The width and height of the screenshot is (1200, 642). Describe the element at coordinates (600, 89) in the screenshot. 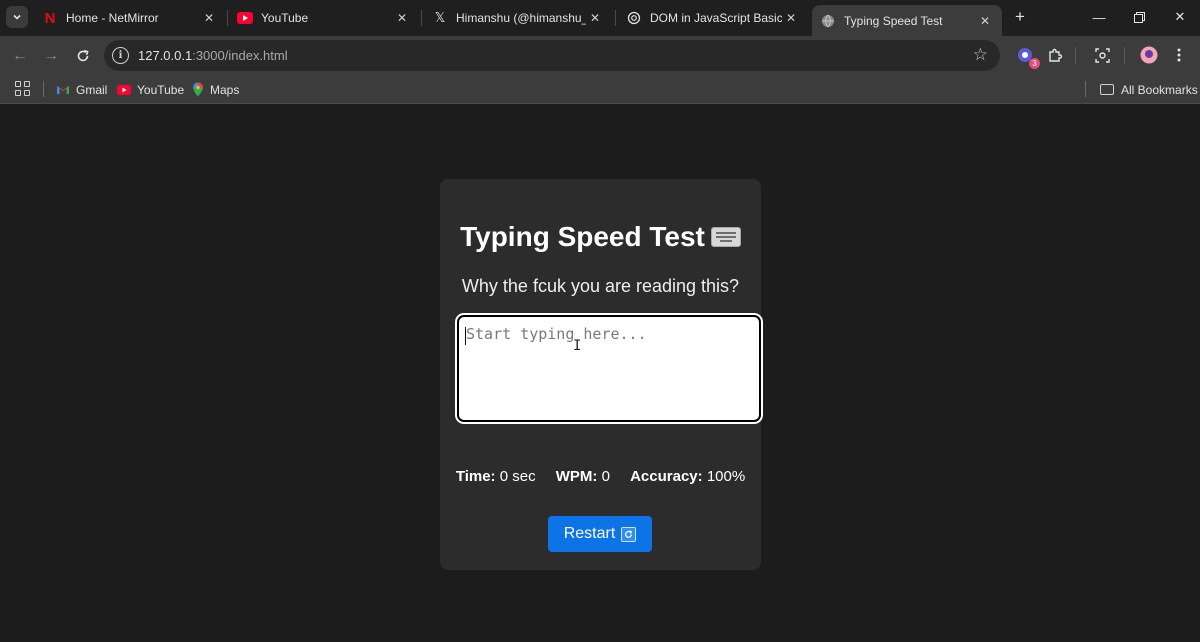

I see `bookmarks-bar: Gmail YouTube Maps All Bookmarks` at that location.